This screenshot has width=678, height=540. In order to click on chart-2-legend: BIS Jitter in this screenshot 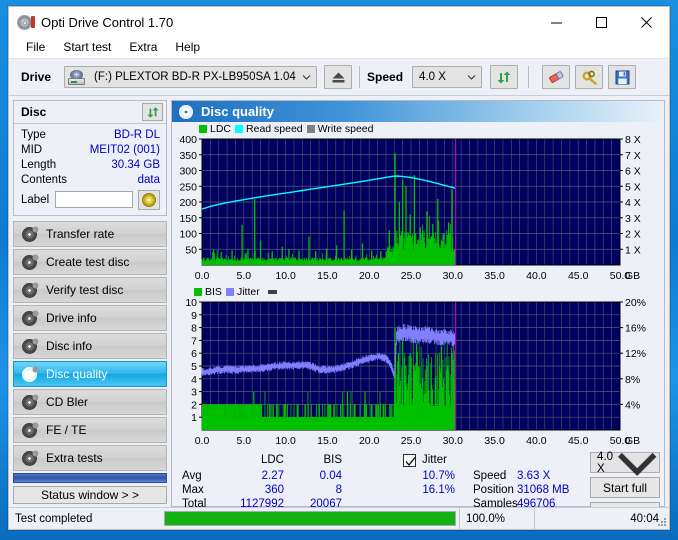, I will do `click(418, 291)`.